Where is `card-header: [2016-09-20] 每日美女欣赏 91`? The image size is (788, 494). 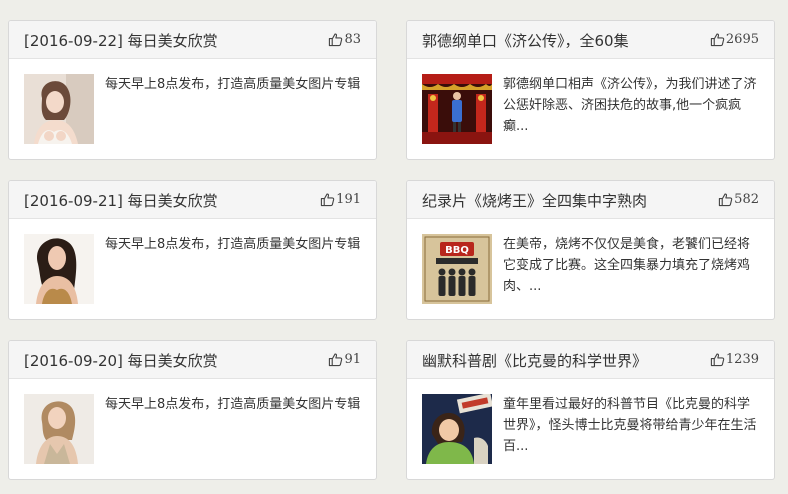
card-header: [2016-09-20] 每日美女欣赏 91 is located at coordinates (192, 360).